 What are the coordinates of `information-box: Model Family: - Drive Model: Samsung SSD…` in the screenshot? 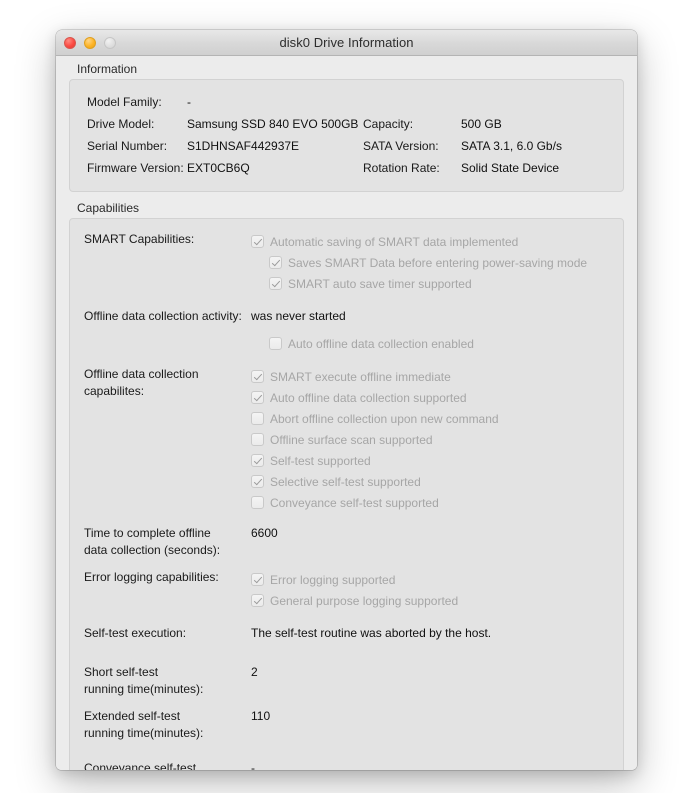 It's located at (346, 135).